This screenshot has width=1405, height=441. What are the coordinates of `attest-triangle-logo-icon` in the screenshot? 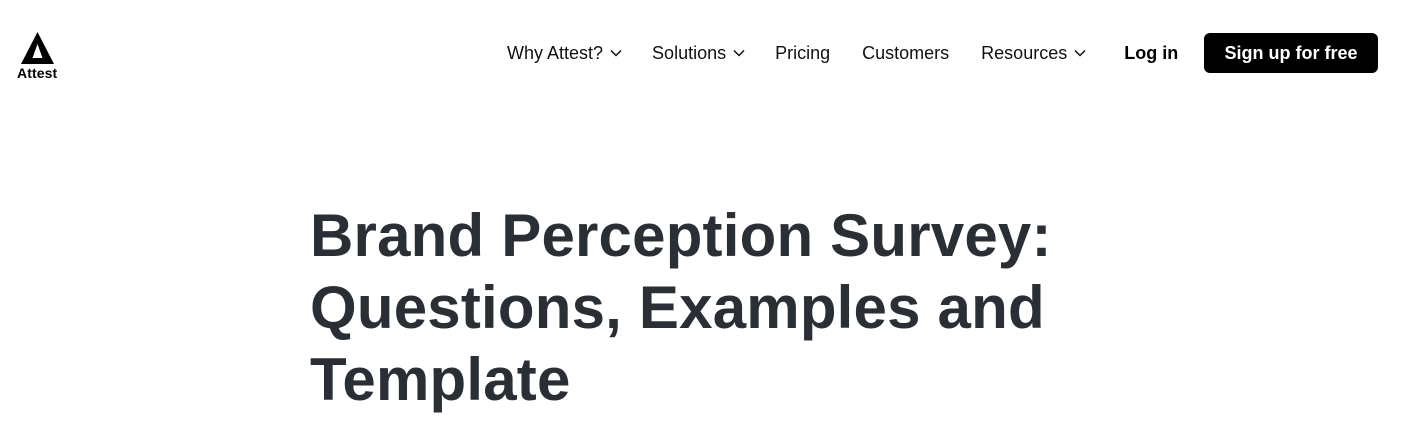 It's located at (37, 48).